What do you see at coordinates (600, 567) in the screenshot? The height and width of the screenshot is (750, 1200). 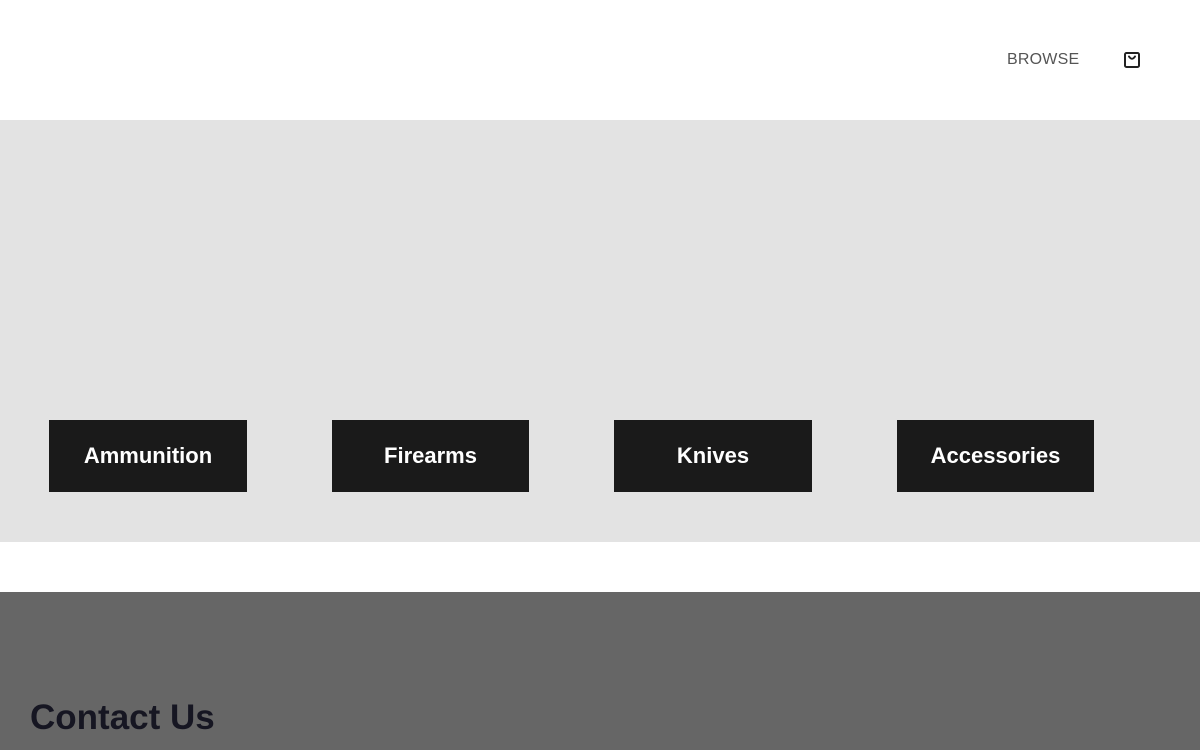 I see `section-spacer` at bounding box center [600, 567].